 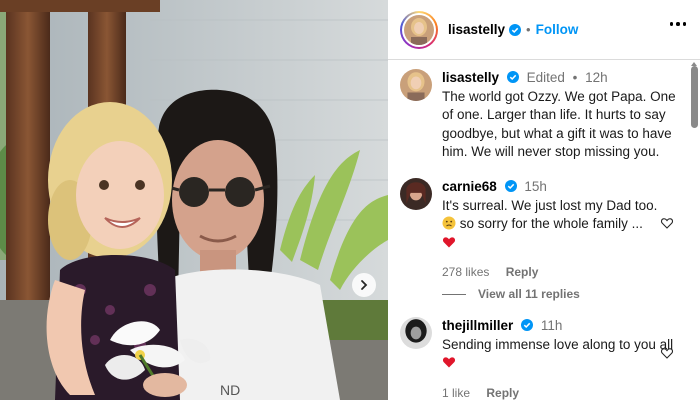 I want to click on comment-username: thejillmiller, so click(x=477, y=325).